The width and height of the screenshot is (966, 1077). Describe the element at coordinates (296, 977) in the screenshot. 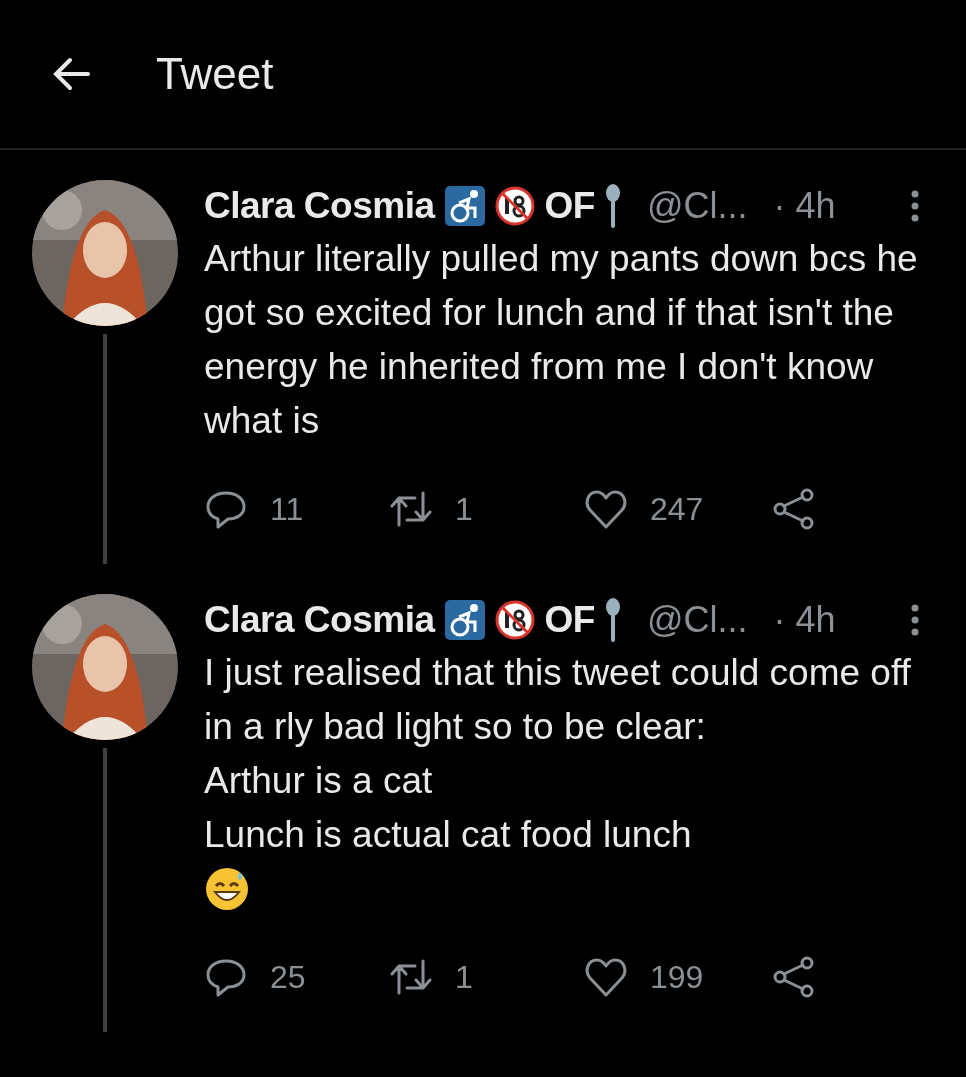

I see `reply-button: 25` at that location.